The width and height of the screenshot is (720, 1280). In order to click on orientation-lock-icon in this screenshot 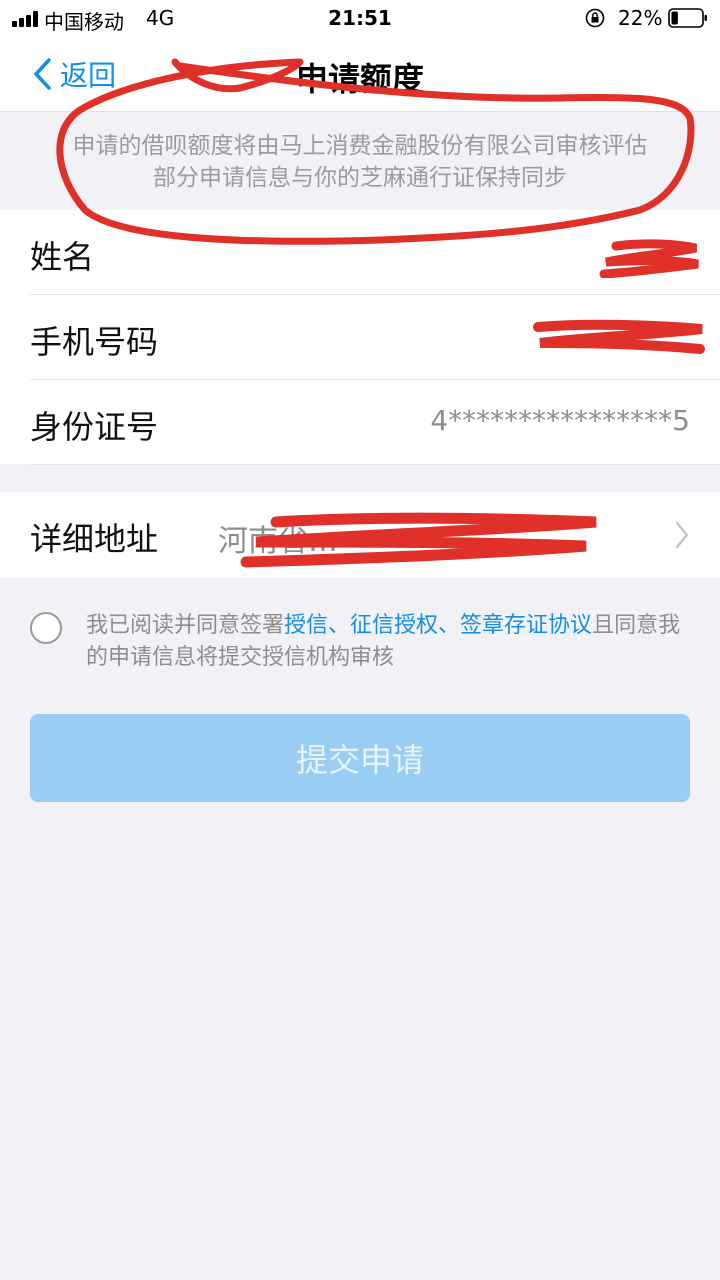, I will do `click(595, 18)`.